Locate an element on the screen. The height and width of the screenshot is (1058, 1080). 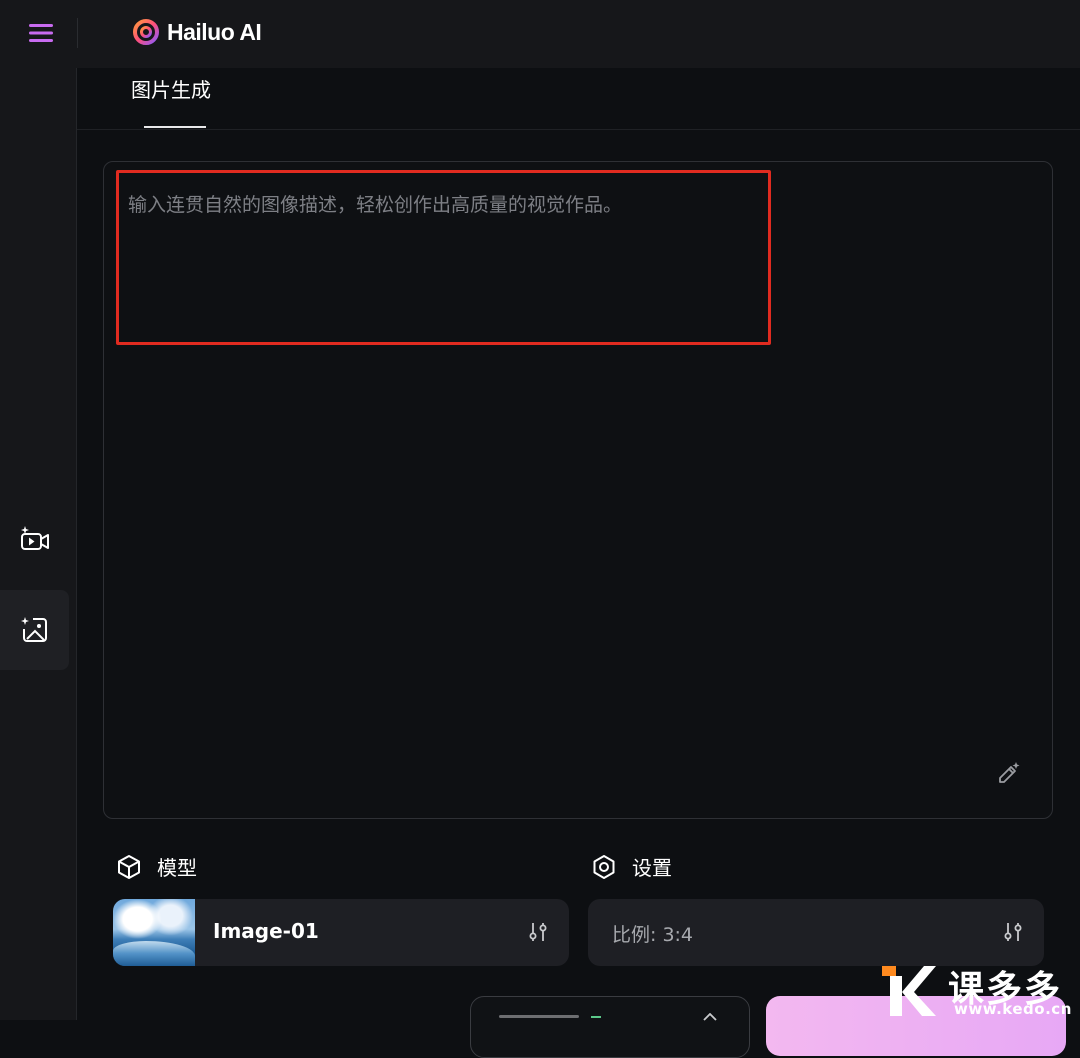
cube-icon is located at coordinates (129, 866).